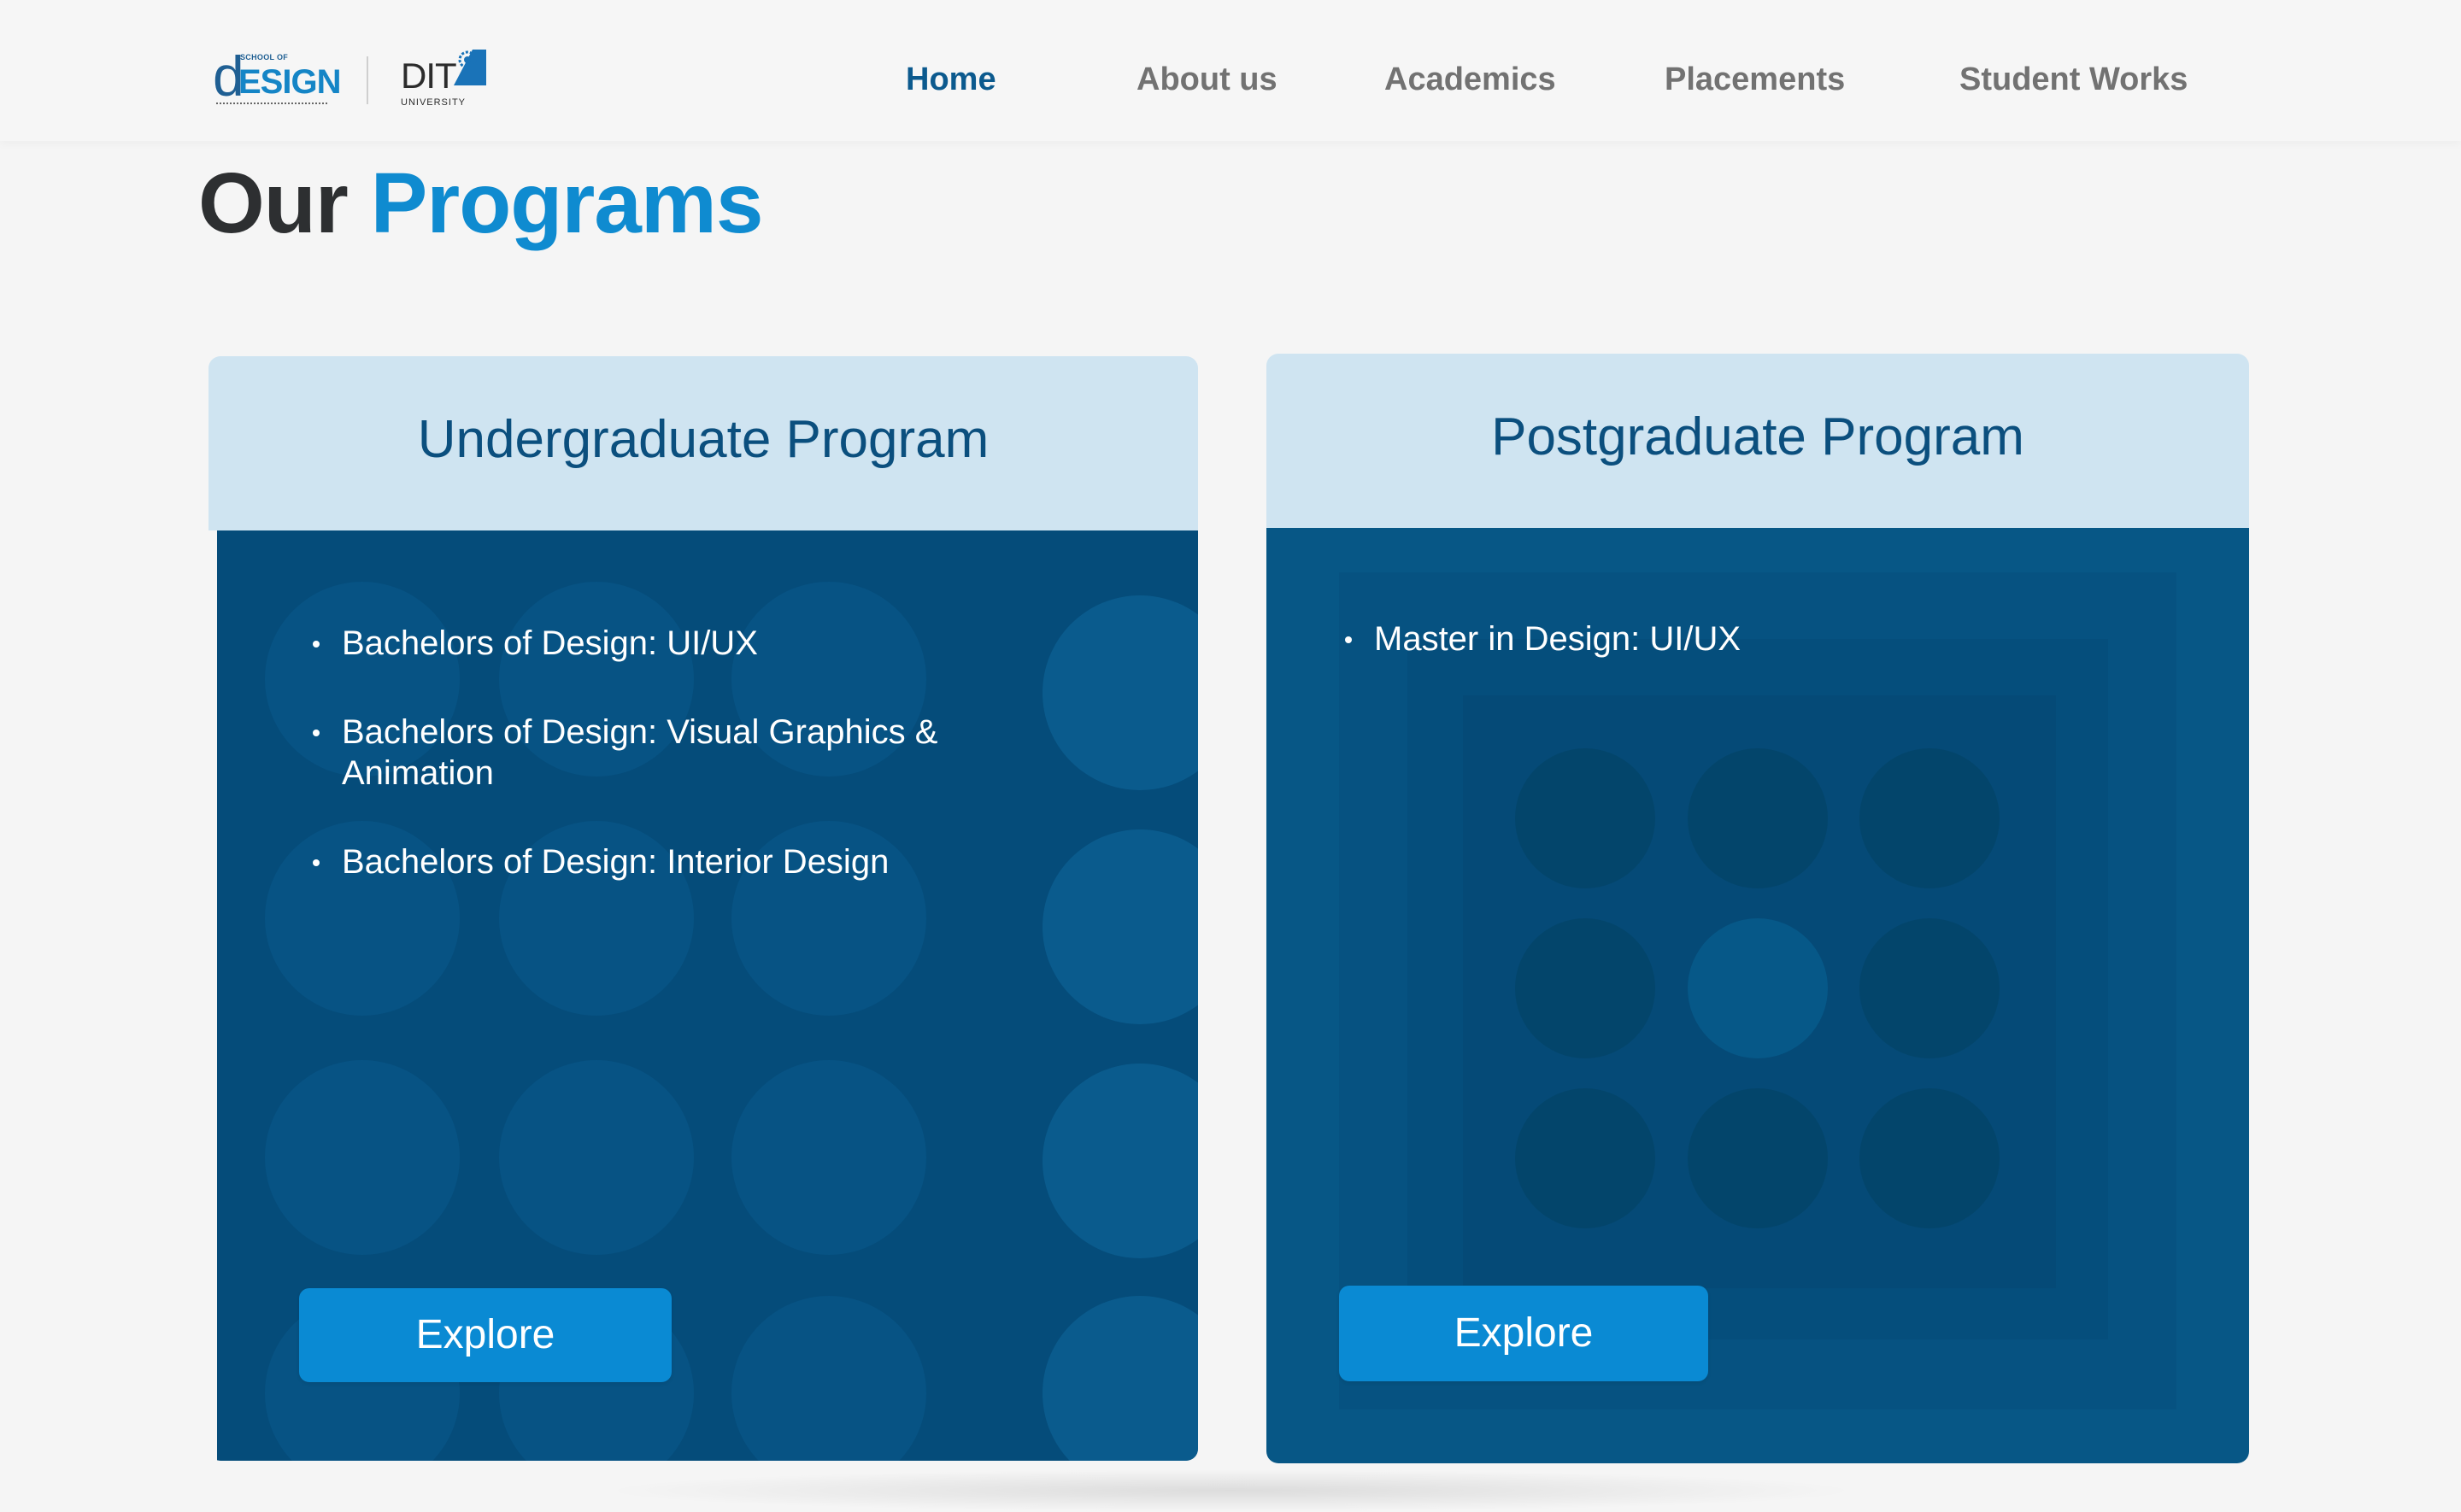 Image resolution: width=2461 pixels, height=1512 pixels. I want to click on nav-placements: Placements, so click(1755, 79).